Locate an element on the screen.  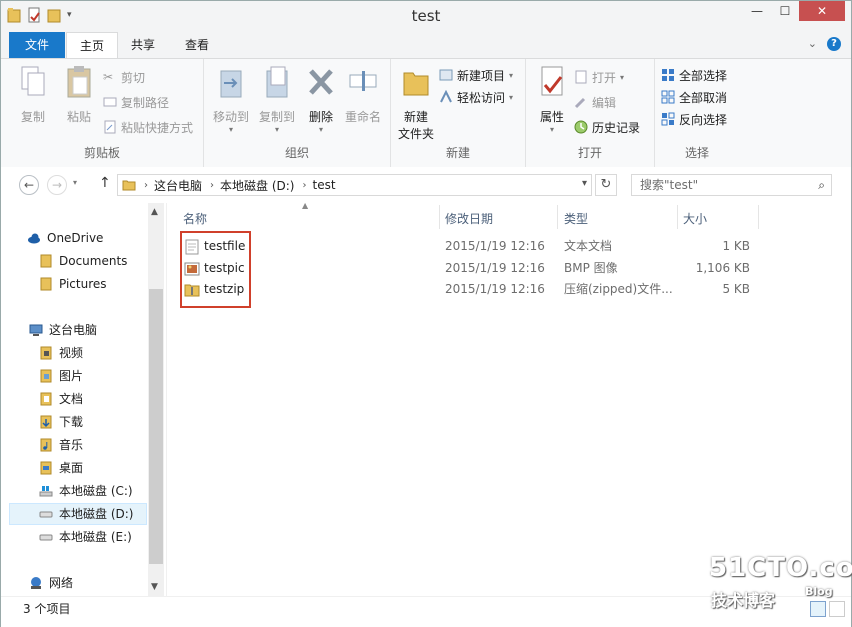
nav-scrollbar: ▲ ▼ is located at coordinates (156, 399).